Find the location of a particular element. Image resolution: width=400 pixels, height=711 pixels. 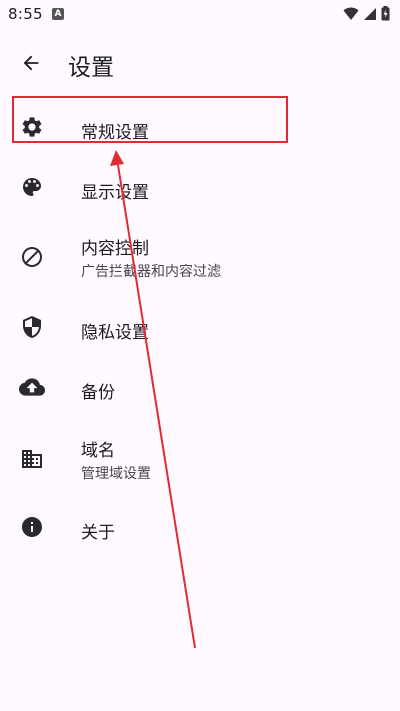

settings-item-about: 关于 is located at coordinates (200, 528).